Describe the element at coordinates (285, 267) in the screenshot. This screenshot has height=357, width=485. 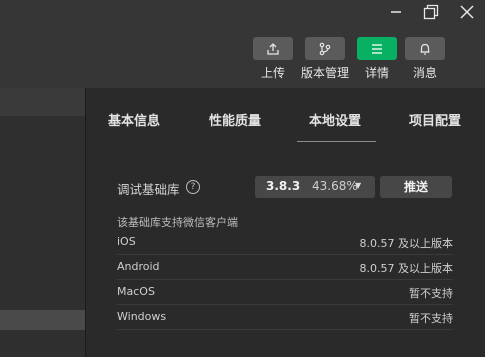
I see `platform-row: Android 8.0.57 及以上版本` at that location.